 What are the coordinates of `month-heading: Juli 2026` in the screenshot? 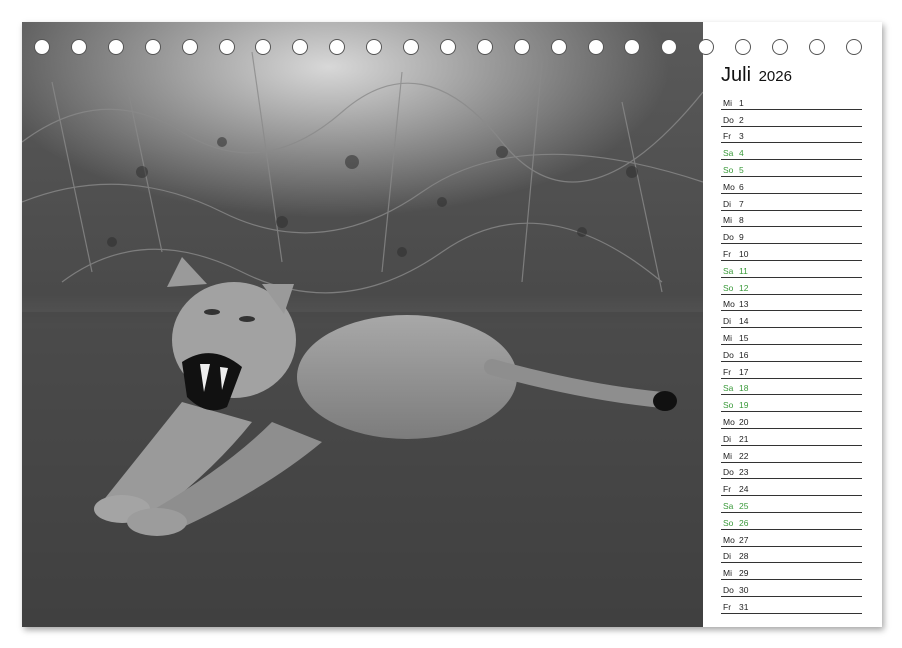 It's located at (756, 75).